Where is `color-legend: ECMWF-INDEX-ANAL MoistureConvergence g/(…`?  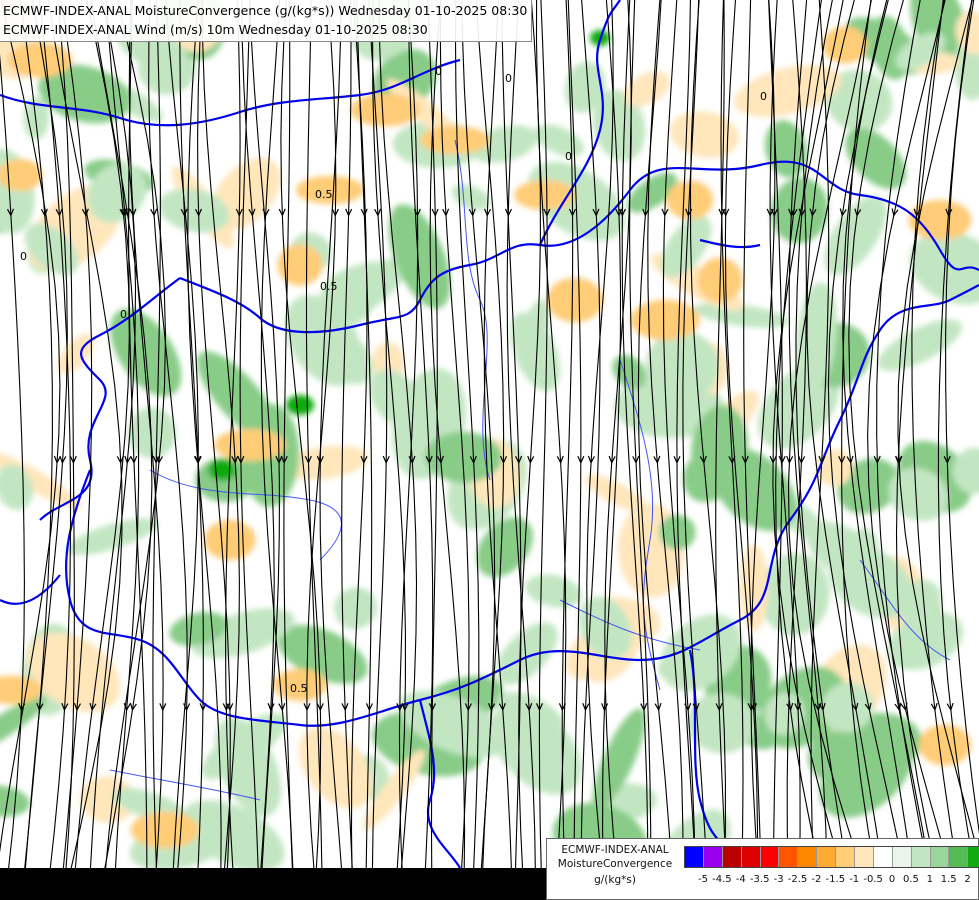
color-legend: ECMWF-INDEX-ANAL MoistureConvergence g/(… is located at coordinates (762, 869).